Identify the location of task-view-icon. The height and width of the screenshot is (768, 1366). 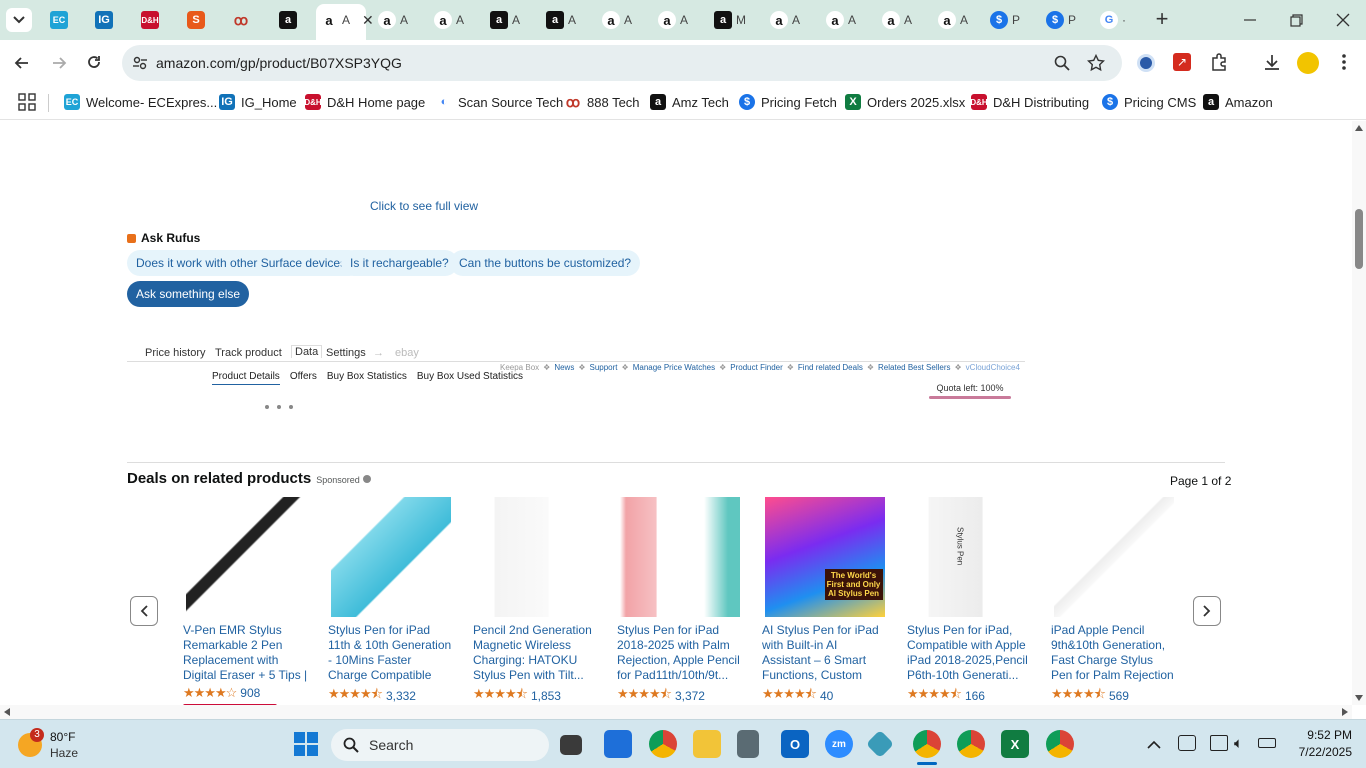
(571, 745).